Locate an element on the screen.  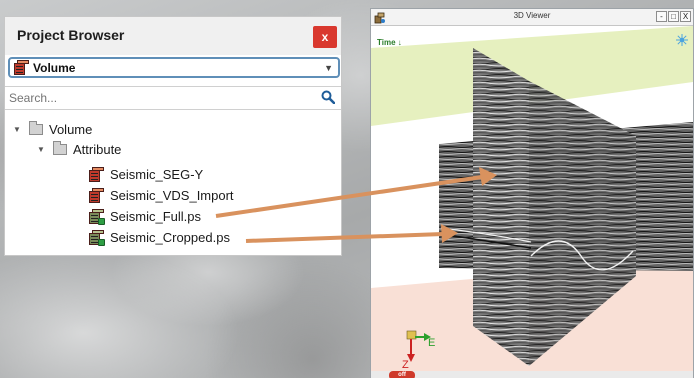
tree-item-label: Seismic_Cropped.ps is located at coordinates (170, 237).